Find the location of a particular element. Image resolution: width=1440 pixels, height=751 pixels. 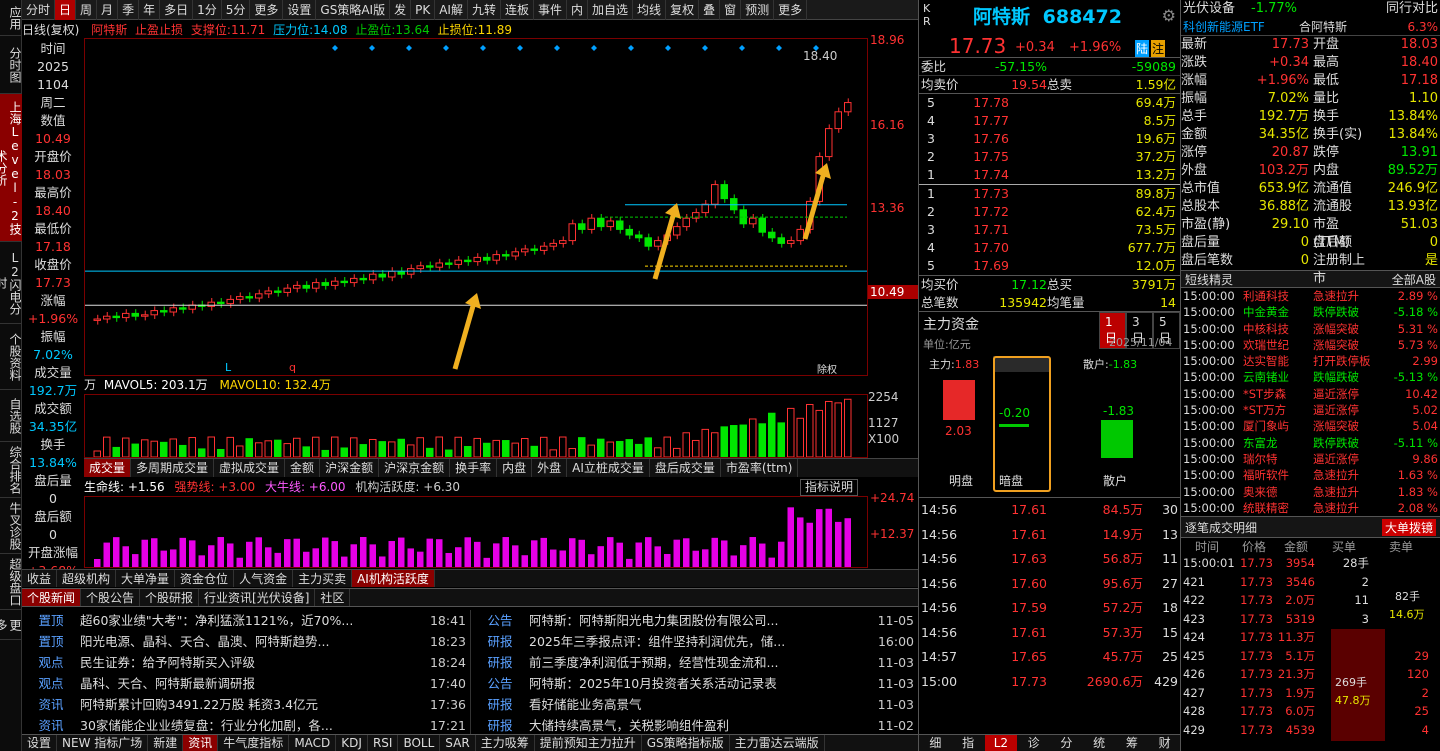

news-item: 公告 阿特斯：阿特斯阳光电力集团股份有限公司... 11-05 is located at coordinates (694, 620).